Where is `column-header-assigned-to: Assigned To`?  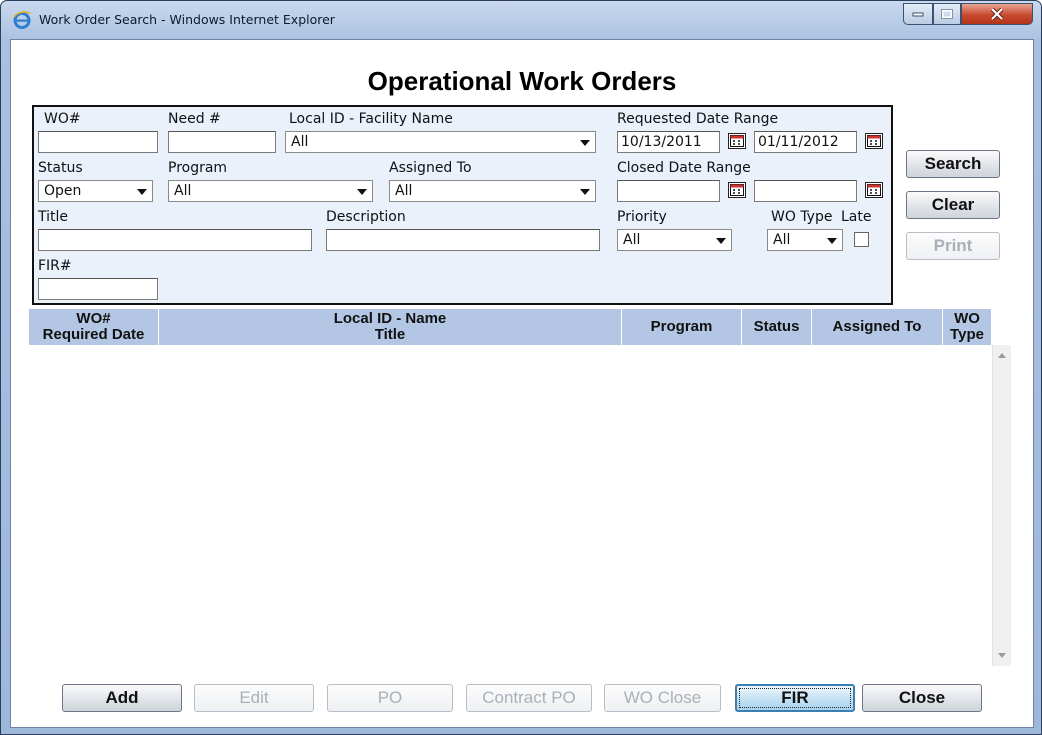
column-header-assigned-to: Assigned To is located at coordinates (877, 327).